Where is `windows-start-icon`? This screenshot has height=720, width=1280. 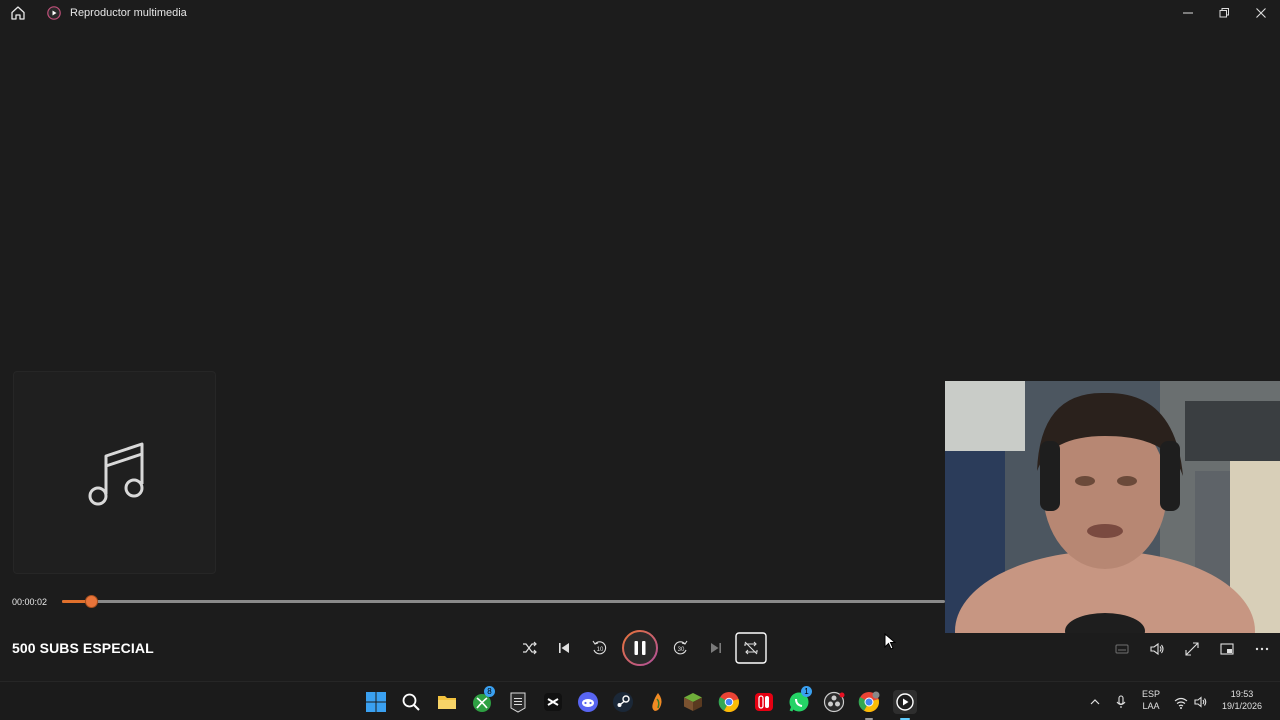 windows-start-icon is located at coordinates (376, 702).